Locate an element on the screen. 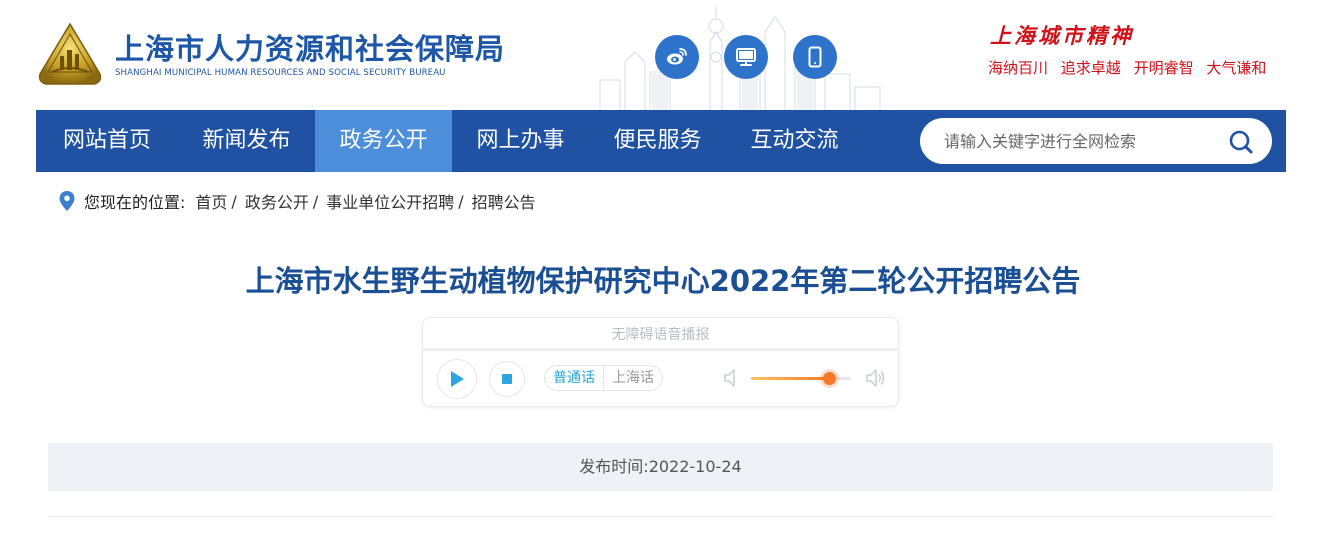 The image size is (1326, 541). dialect-toggle: 普通话 上海话 is located at coordinates (603, 378).